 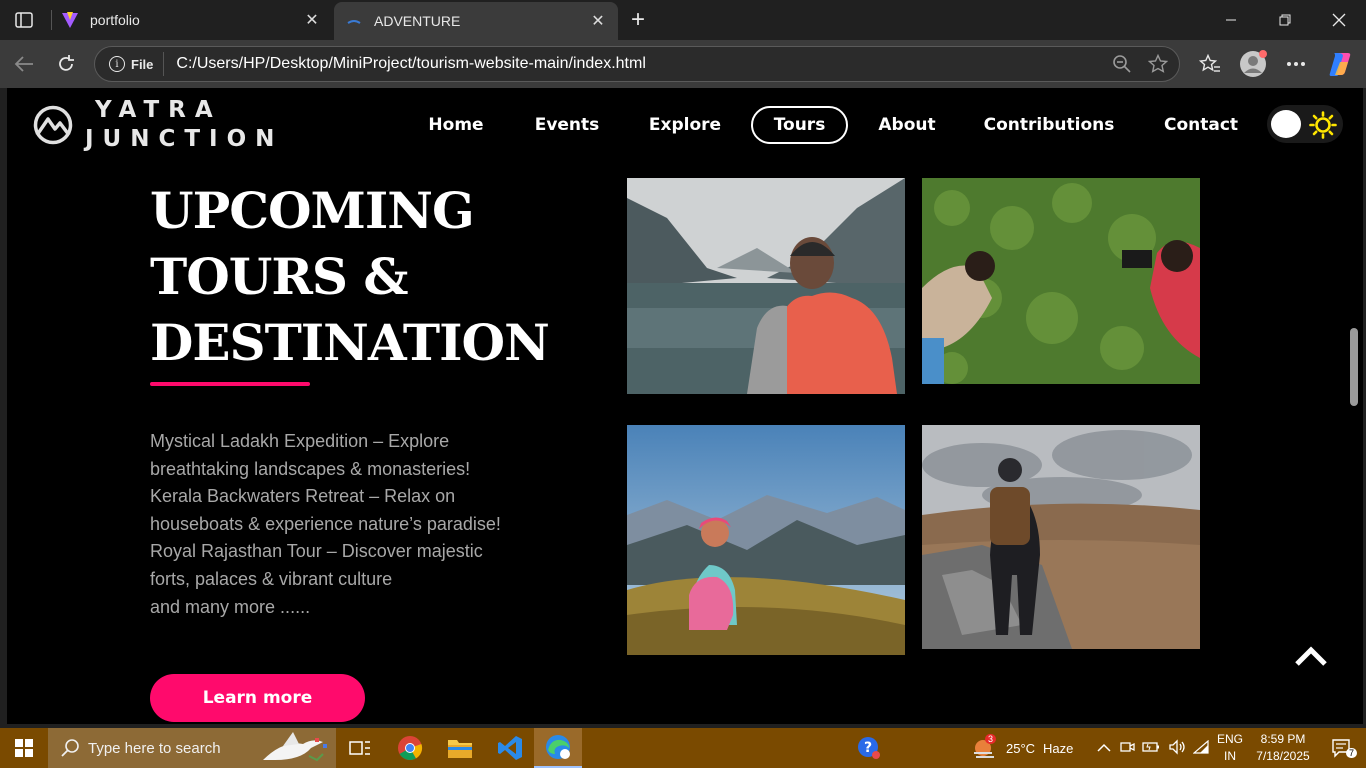 What do you see at coordinates (230, 384) in the screenshot?
I see `title-underline` at bounding box center [230, 384].